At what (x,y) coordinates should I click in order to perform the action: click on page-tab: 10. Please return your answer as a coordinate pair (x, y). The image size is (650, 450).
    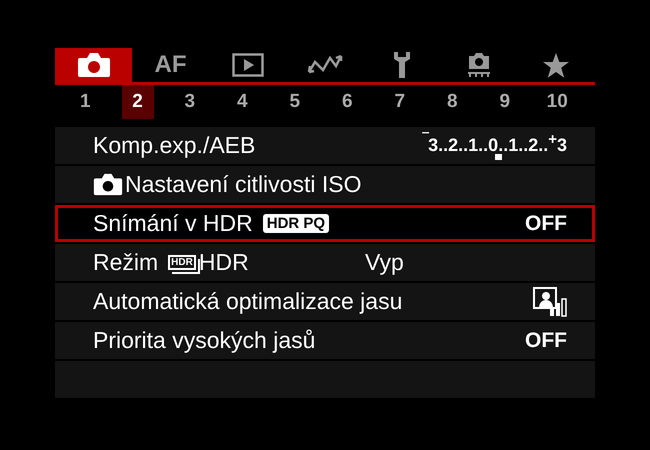
    Looking at the image, I should click on (557, 102).